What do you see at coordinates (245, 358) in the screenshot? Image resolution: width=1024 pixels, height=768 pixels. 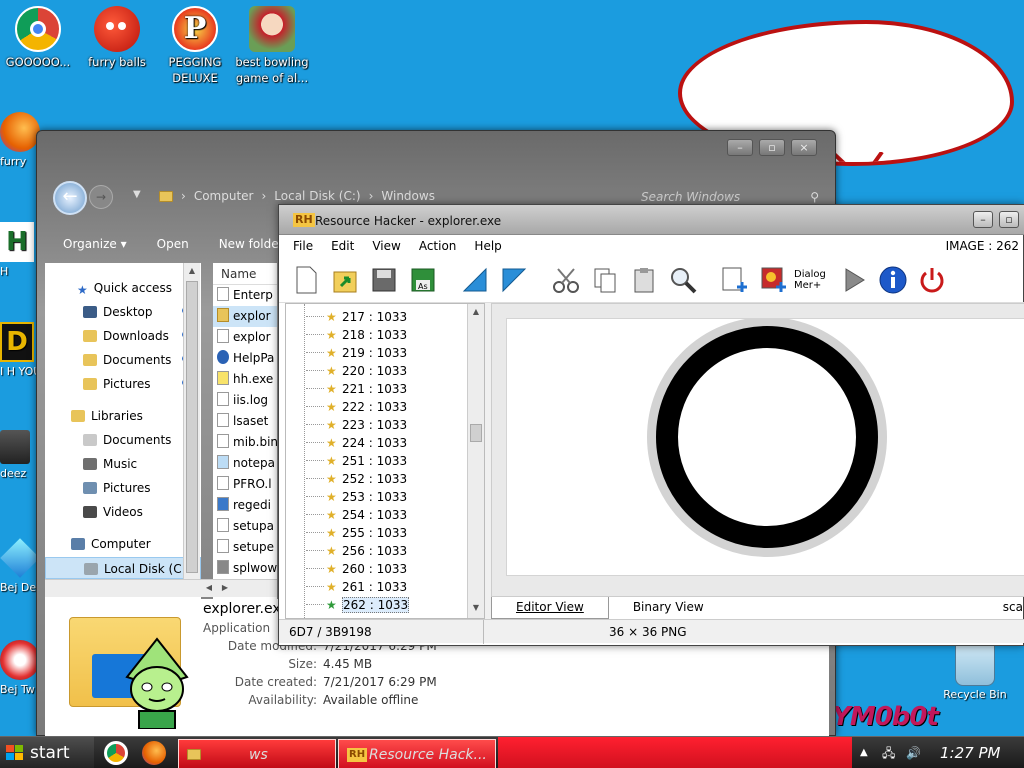 I see `file-item: HelpPa` at bounding box center [245, 358].